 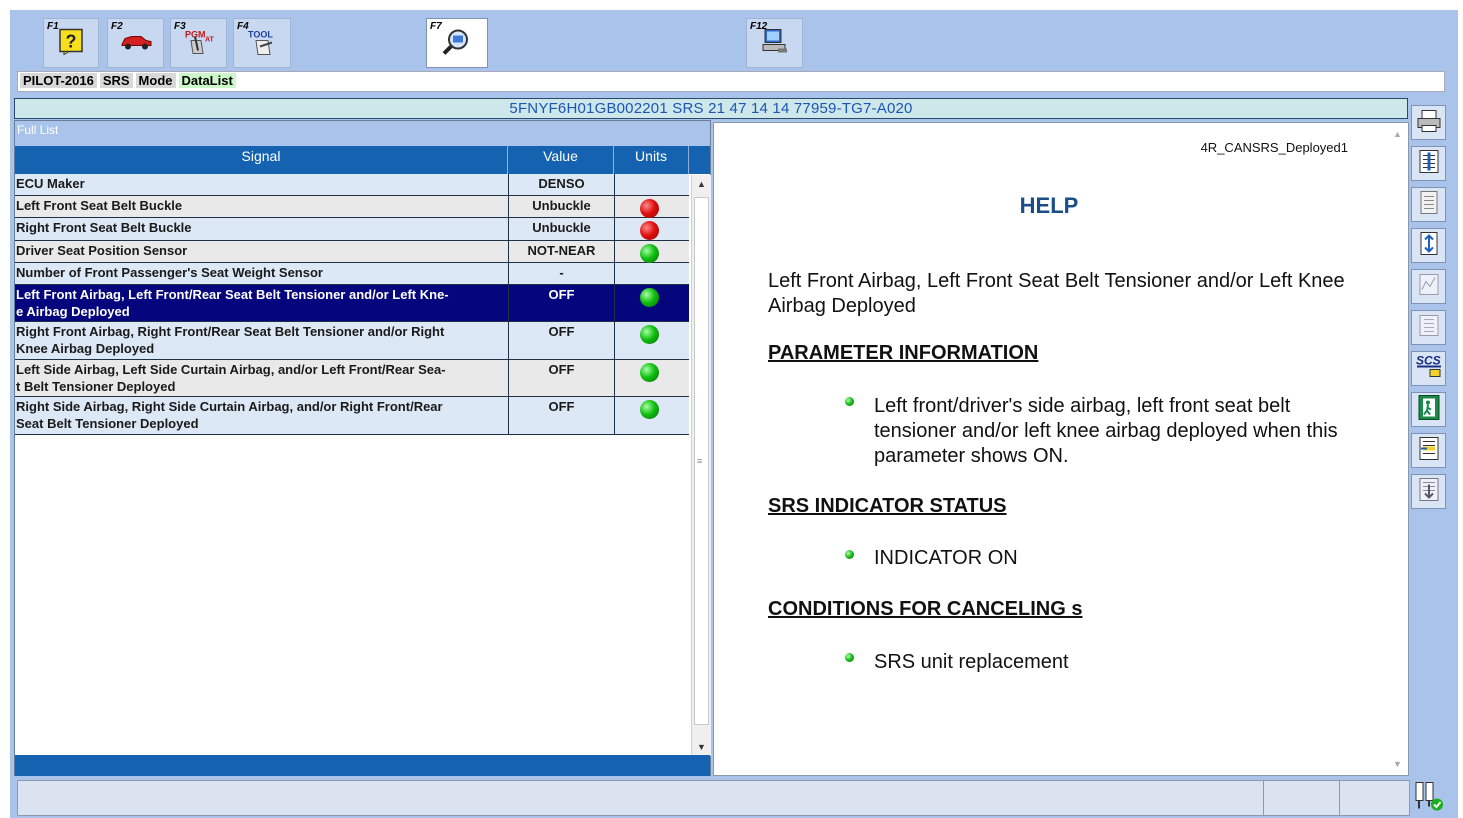 I want to click on list-view-icon, so click(x=1429, y=204).